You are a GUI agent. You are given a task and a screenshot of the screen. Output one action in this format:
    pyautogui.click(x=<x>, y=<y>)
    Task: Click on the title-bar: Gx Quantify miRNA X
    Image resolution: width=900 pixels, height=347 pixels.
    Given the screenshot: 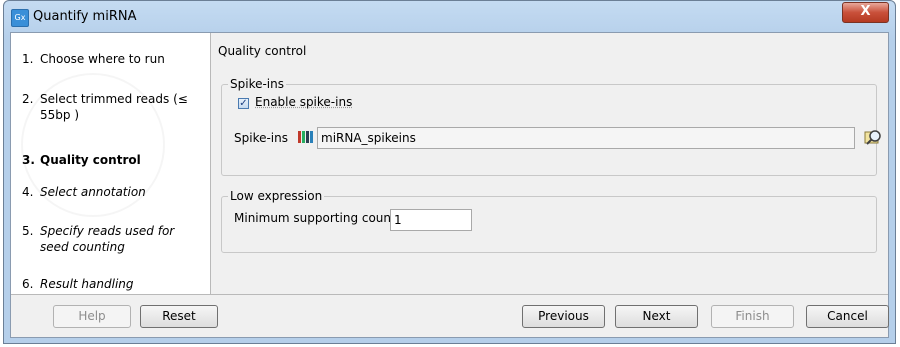 What is the action you would take?
    pyautogui.click(x=449, y=16)
    